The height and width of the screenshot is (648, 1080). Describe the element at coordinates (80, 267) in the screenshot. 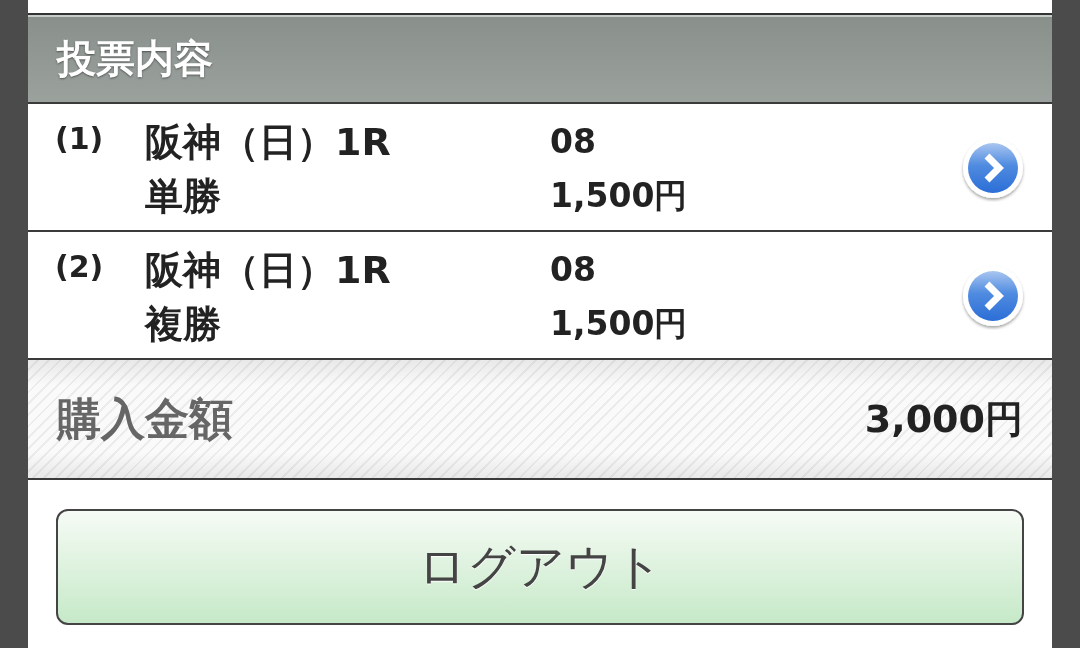

I see `bet-number: (2)` at that location.